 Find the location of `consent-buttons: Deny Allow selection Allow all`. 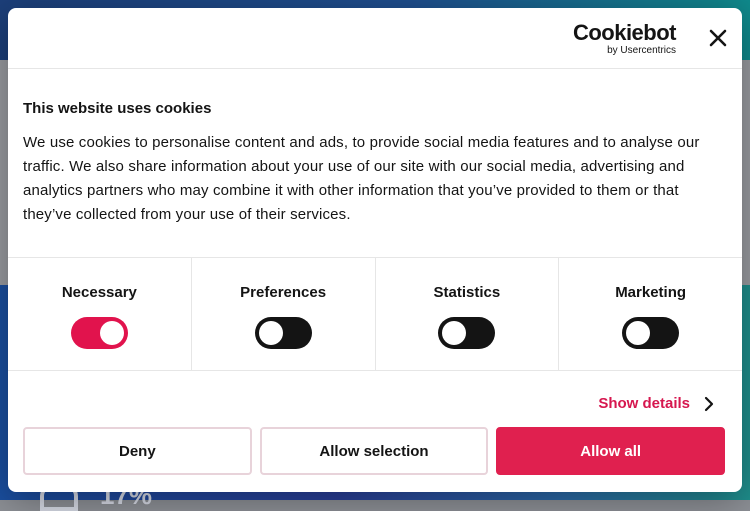

consent-buttons: Deny Allow selection Allow all is located at coordinates (374, 451).